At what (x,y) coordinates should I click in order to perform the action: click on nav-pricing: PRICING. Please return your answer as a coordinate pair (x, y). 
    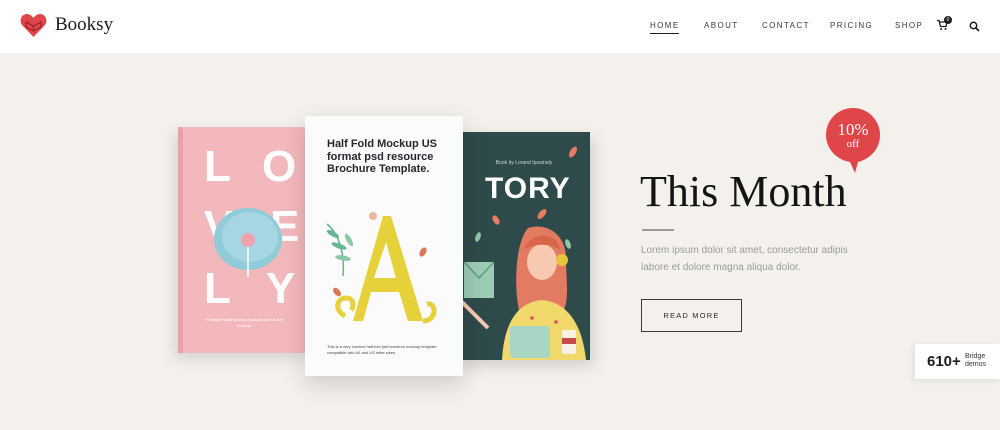
    Looking at the image, I should click on (851, 25).